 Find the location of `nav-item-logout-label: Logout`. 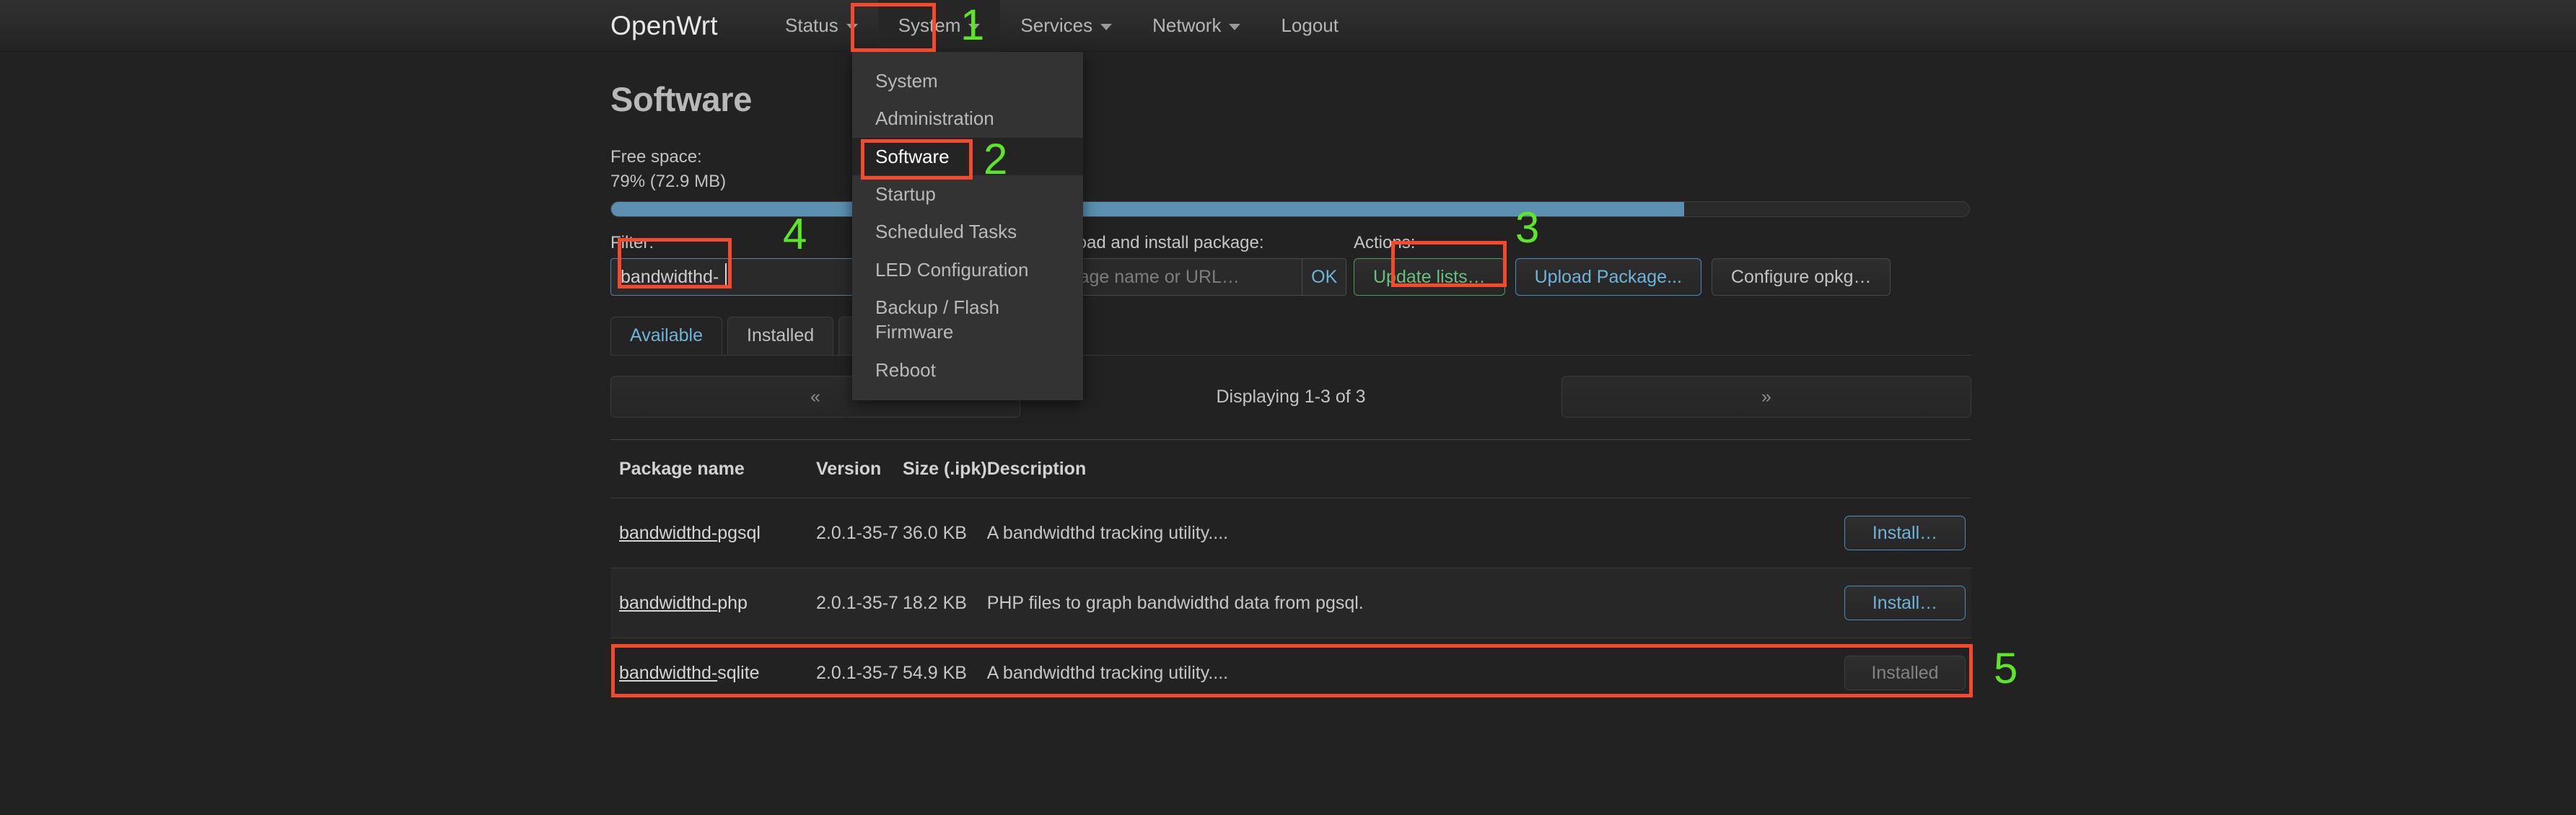

nav-item-logout-label: Logout is located at coordinates (1310, 25).